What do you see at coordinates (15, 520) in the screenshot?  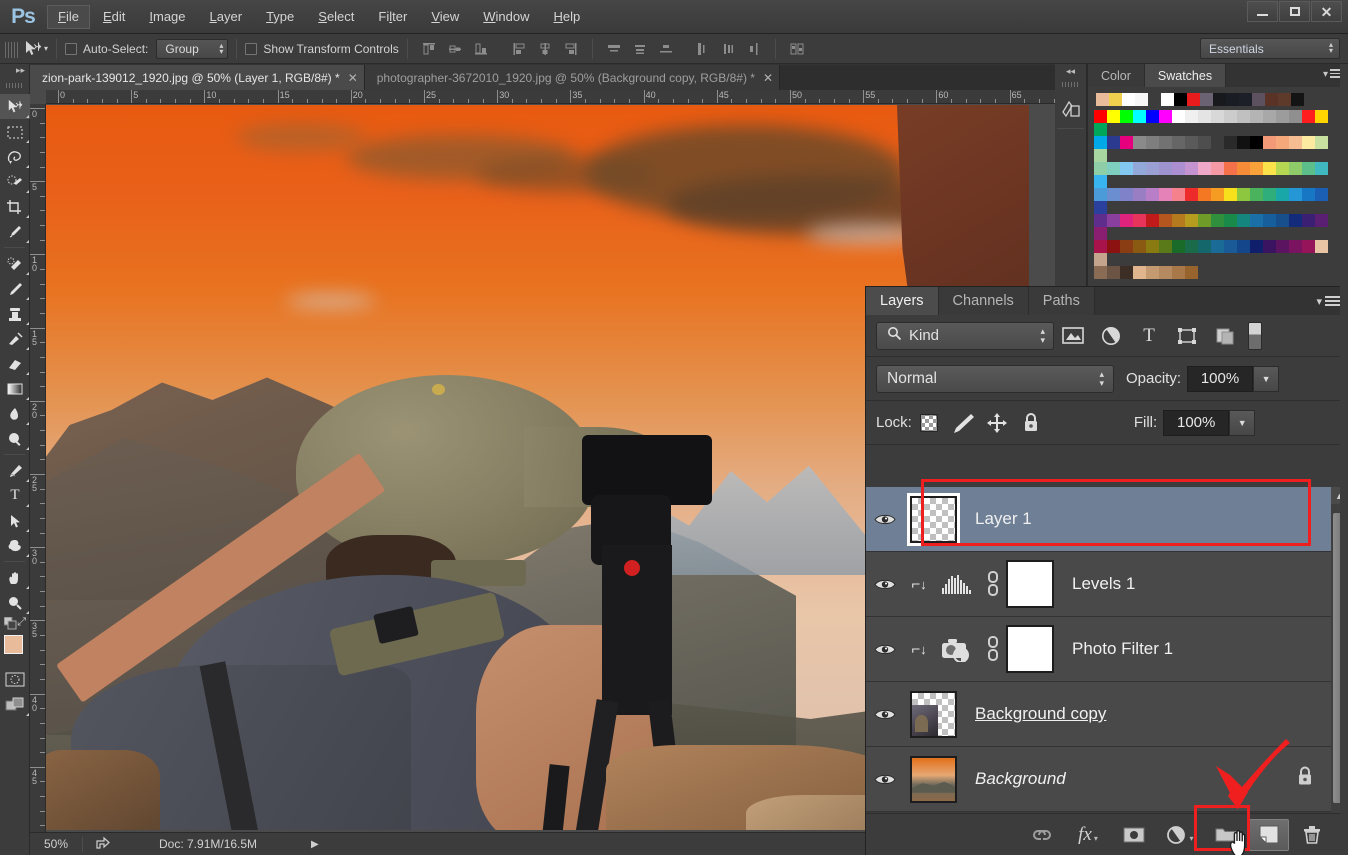 I see `path-selection-tool` at bounding box center [15, 520].